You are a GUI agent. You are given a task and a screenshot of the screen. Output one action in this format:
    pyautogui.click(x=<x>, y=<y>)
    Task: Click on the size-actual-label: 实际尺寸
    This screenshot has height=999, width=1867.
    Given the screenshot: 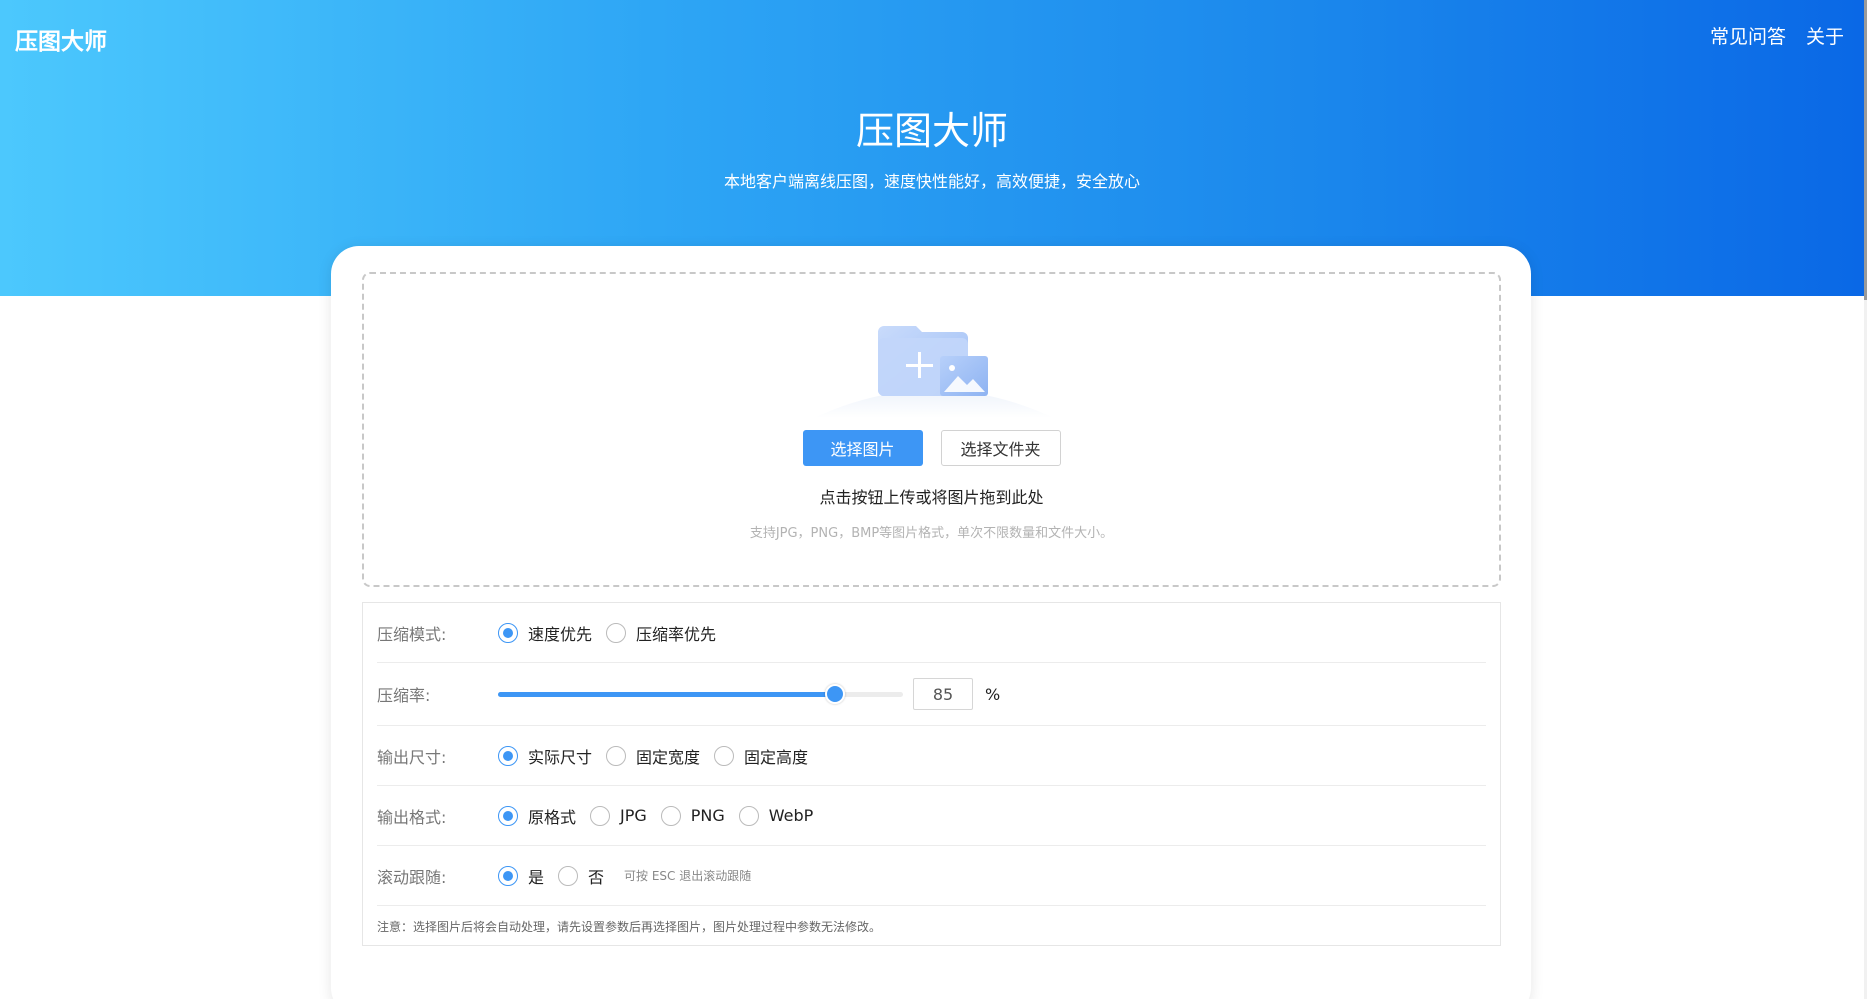 What is the action you would take?
    pyautogui.click(x=560, y=757)
    